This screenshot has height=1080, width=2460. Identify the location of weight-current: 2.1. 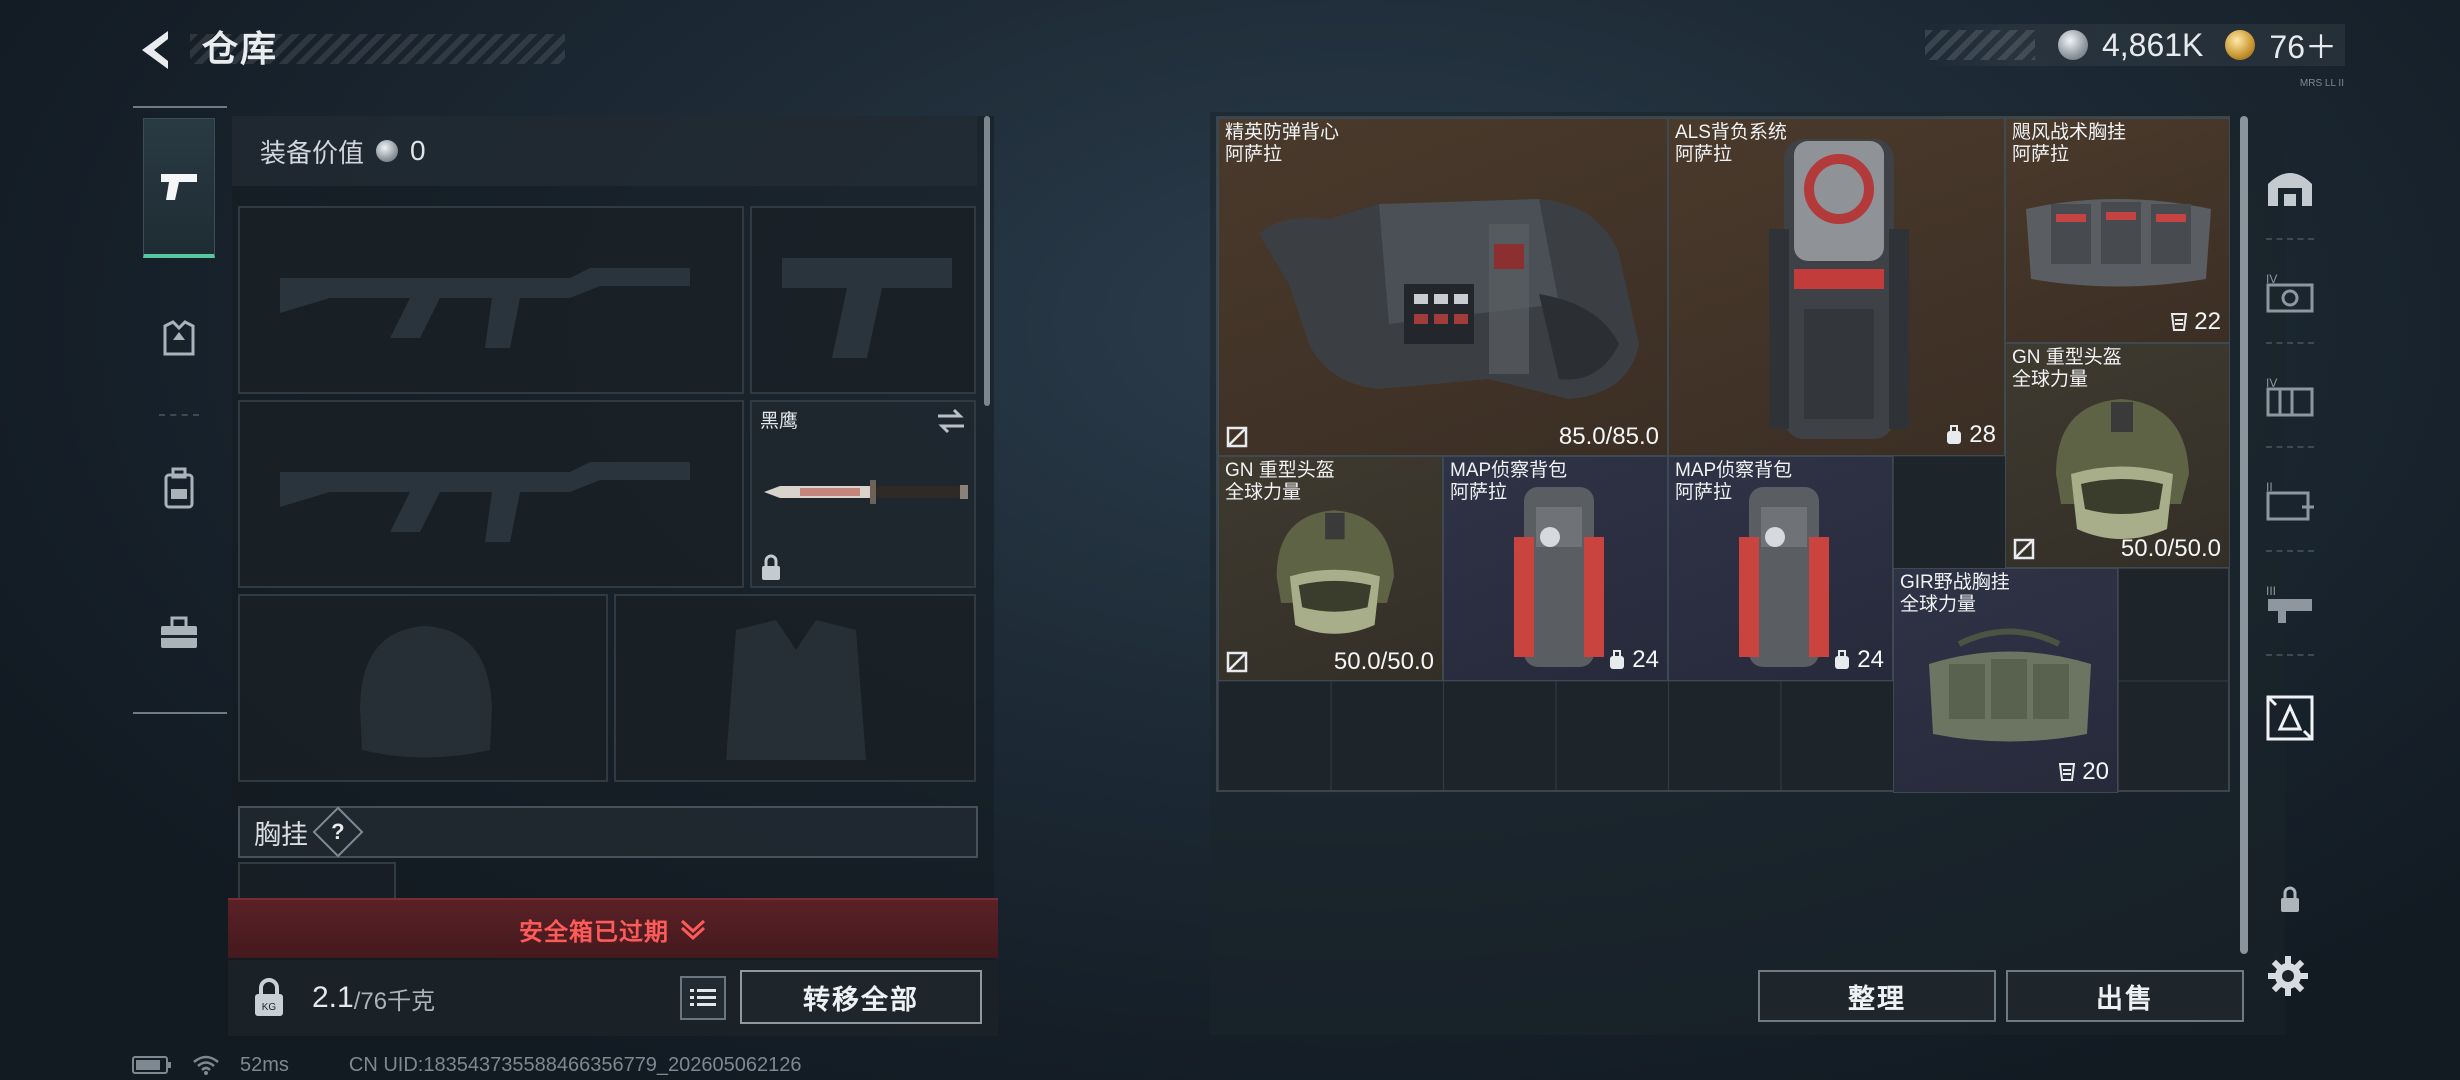
(333, 997).